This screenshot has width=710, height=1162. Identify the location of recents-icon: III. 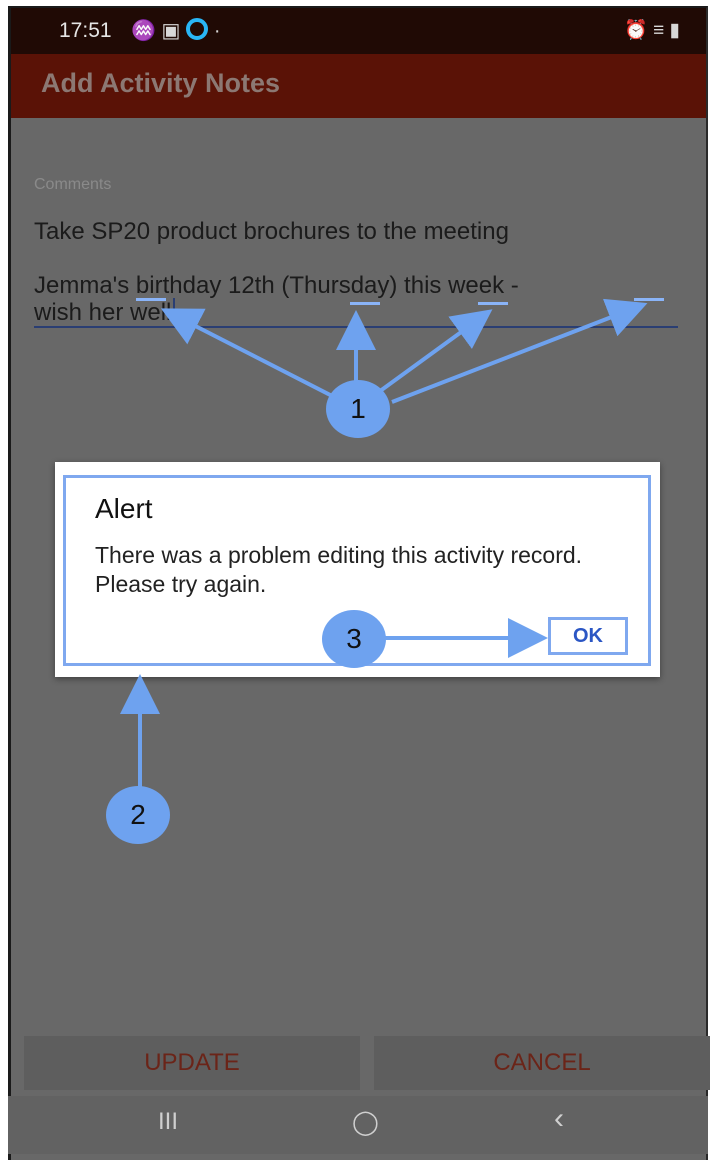
(168, 1122).